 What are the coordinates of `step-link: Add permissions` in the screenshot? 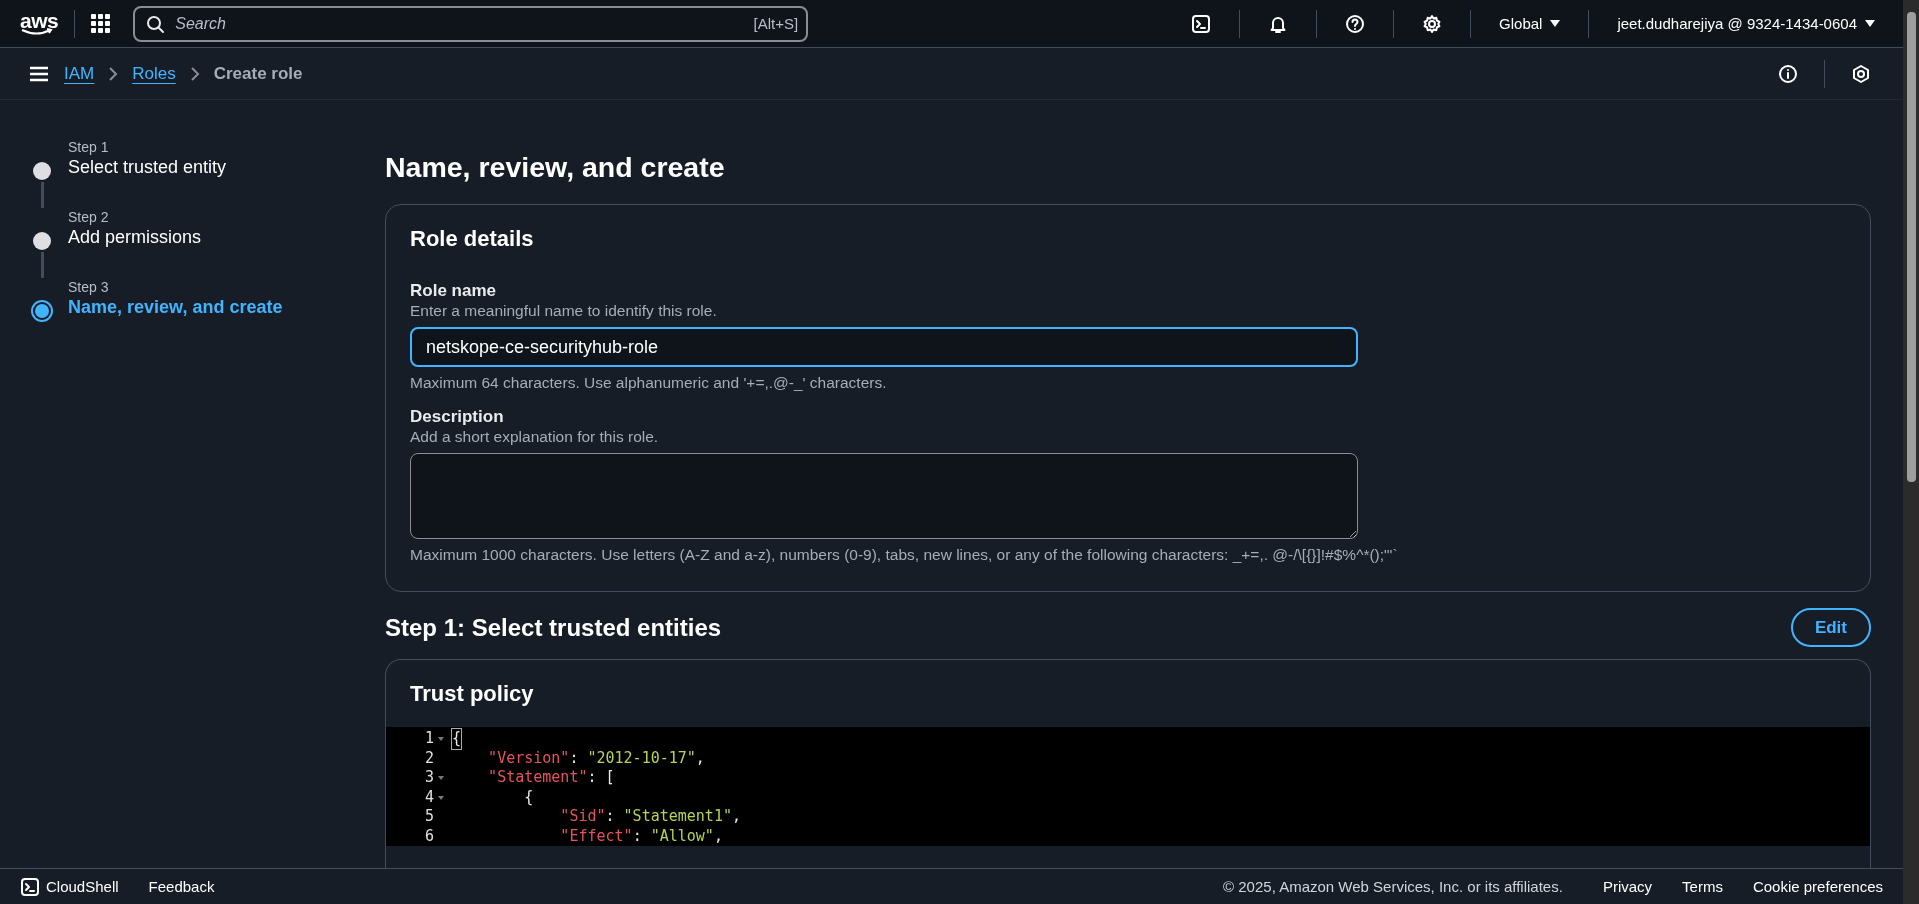 It's located at (135, 237).